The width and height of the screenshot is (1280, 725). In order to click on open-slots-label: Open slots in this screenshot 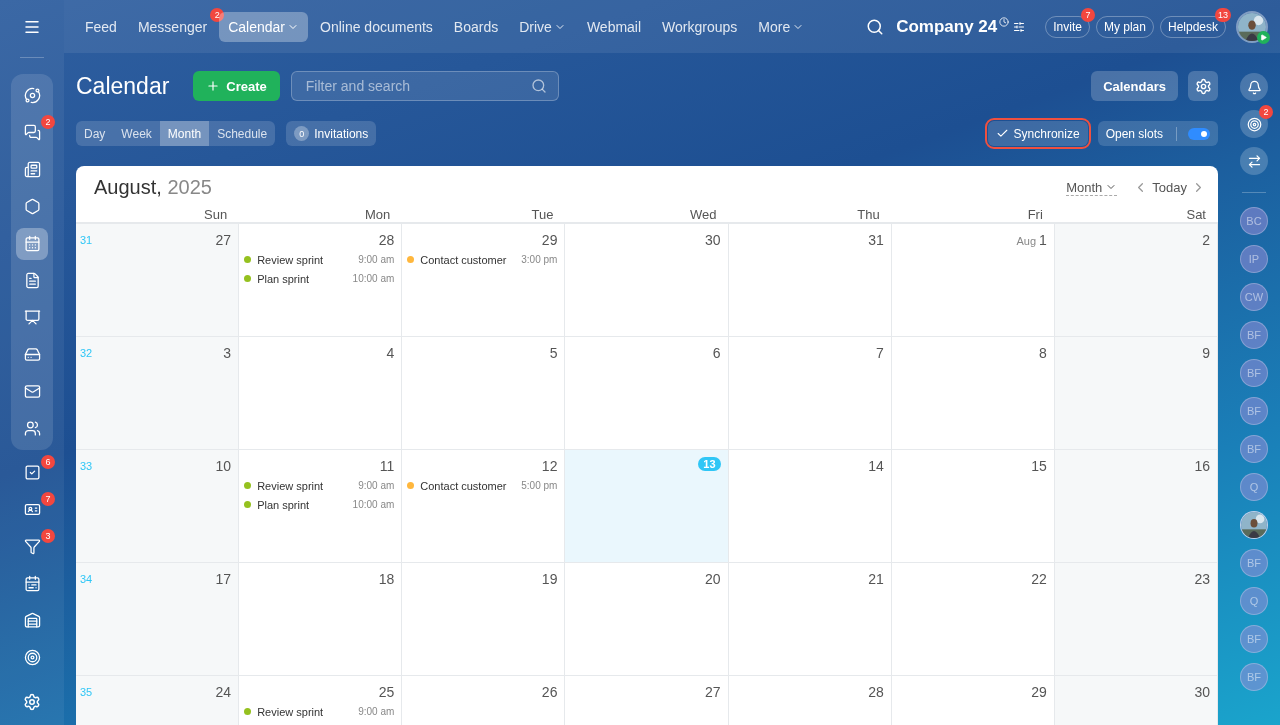, I will do `click(1134, 133)`.